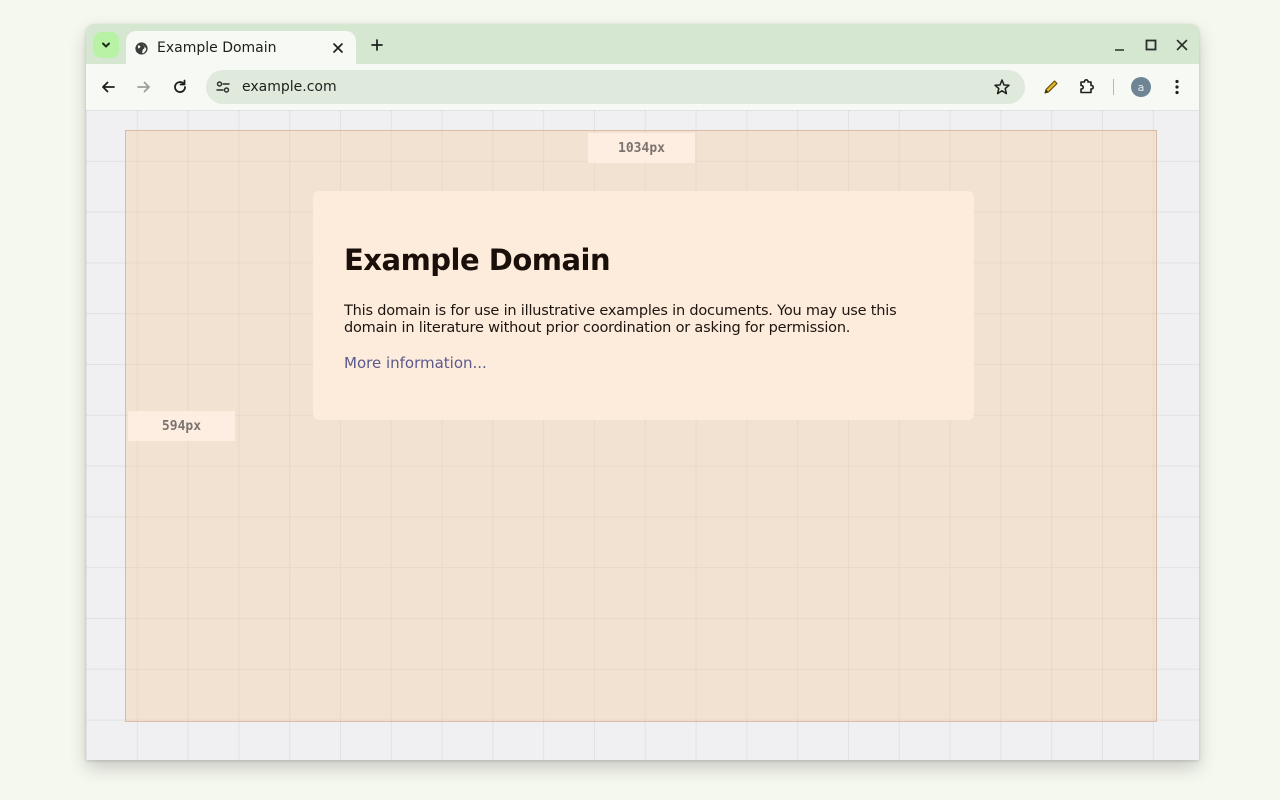  I want to click on close-icon, so click(338, 48).